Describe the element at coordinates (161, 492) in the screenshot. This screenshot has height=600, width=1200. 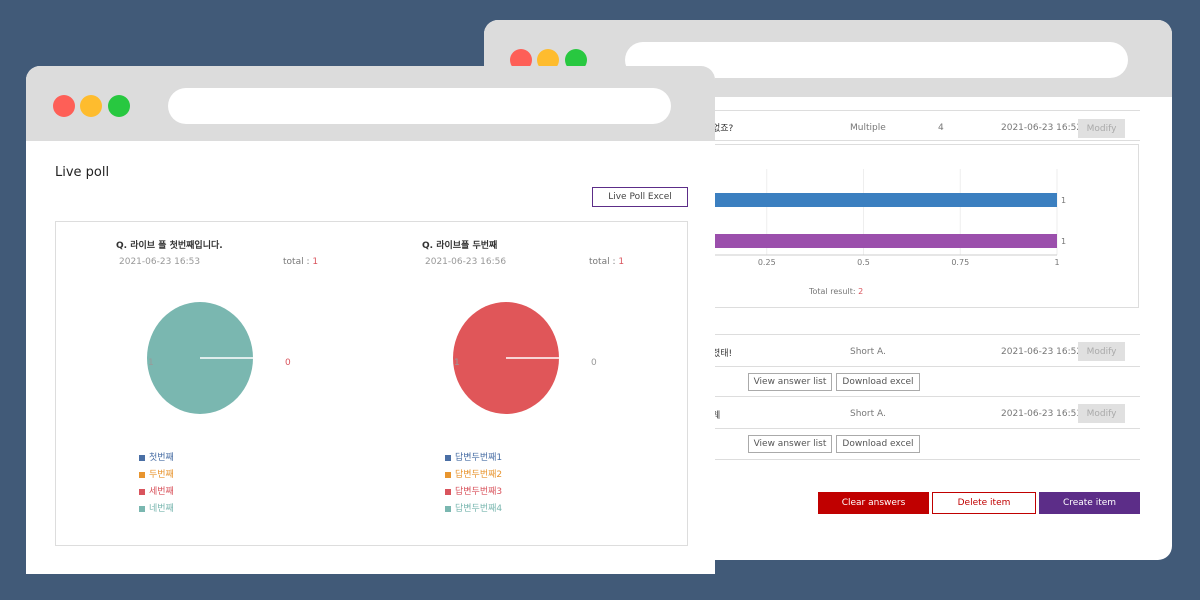
I see `legend-label: 세번째` at that location.